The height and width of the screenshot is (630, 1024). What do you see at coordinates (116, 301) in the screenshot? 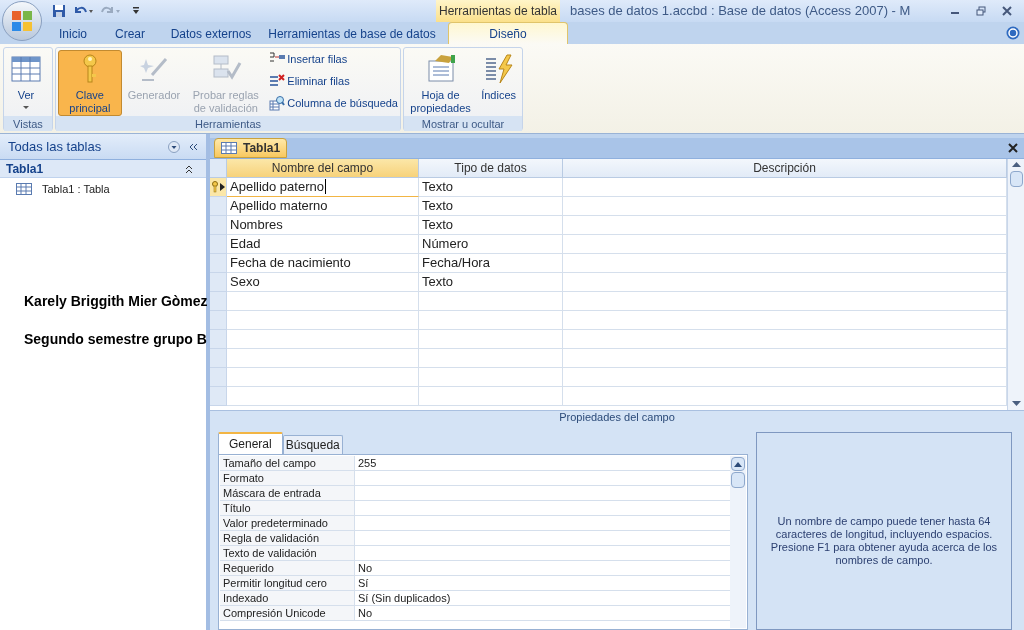
I see `overlay-text: Karely Briggith Mier Gòmez` at bounding box center [116, 301].